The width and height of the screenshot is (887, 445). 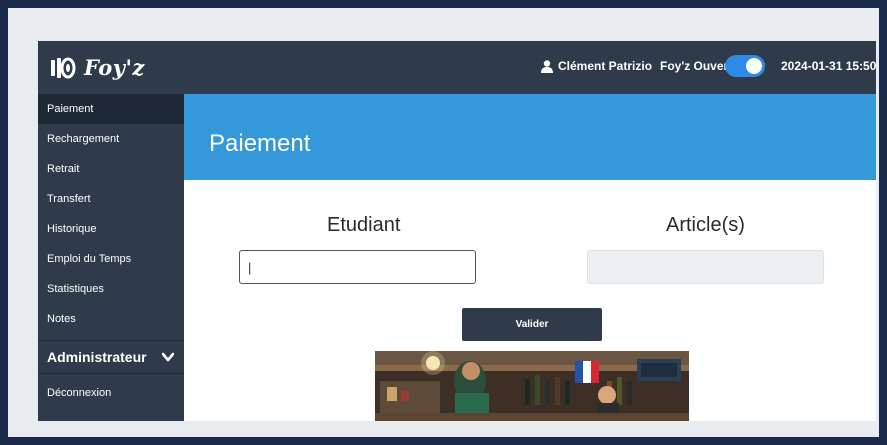 What do you see at coordinates (828, 66) in the screenshot?
I see `datetime: 2024-01-31 15:50` at bounding box center [828, 66].